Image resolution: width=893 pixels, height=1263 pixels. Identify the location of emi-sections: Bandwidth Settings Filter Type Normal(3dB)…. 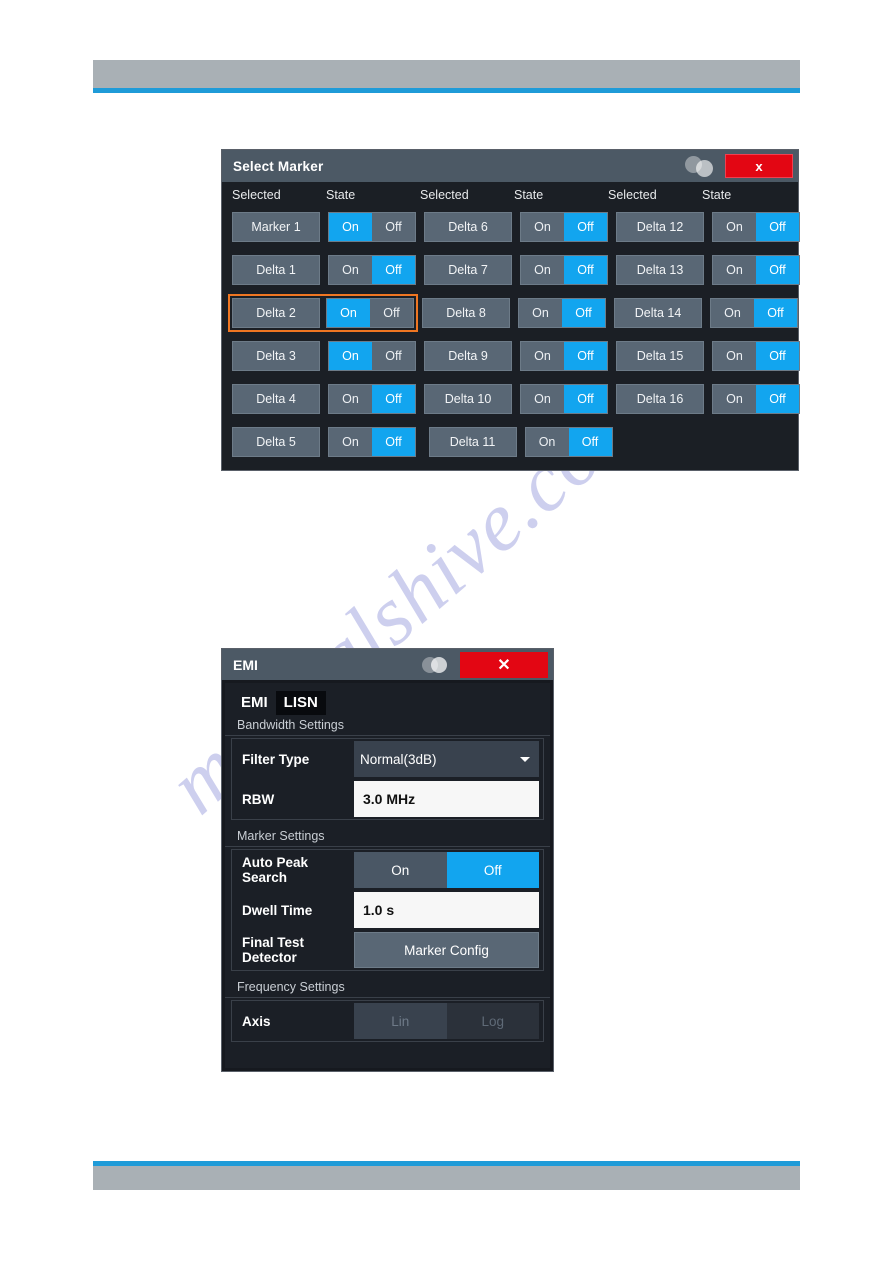
(387, 878).